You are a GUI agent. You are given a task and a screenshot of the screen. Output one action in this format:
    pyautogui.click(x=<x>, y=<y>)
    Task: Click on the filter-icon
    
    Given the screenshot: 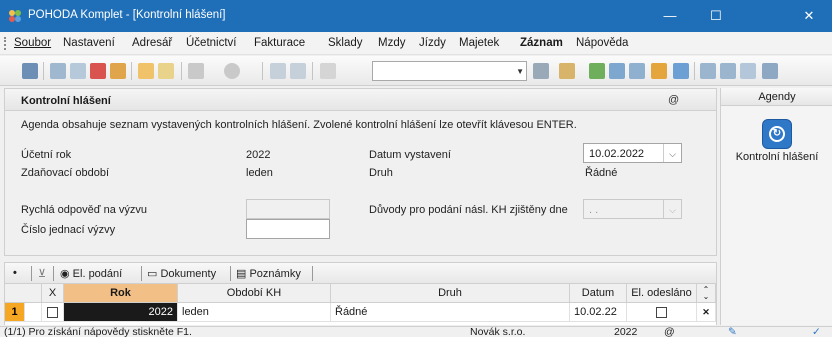 What is the action you would take?
    pyautogui.click(x=541, y=71)
    